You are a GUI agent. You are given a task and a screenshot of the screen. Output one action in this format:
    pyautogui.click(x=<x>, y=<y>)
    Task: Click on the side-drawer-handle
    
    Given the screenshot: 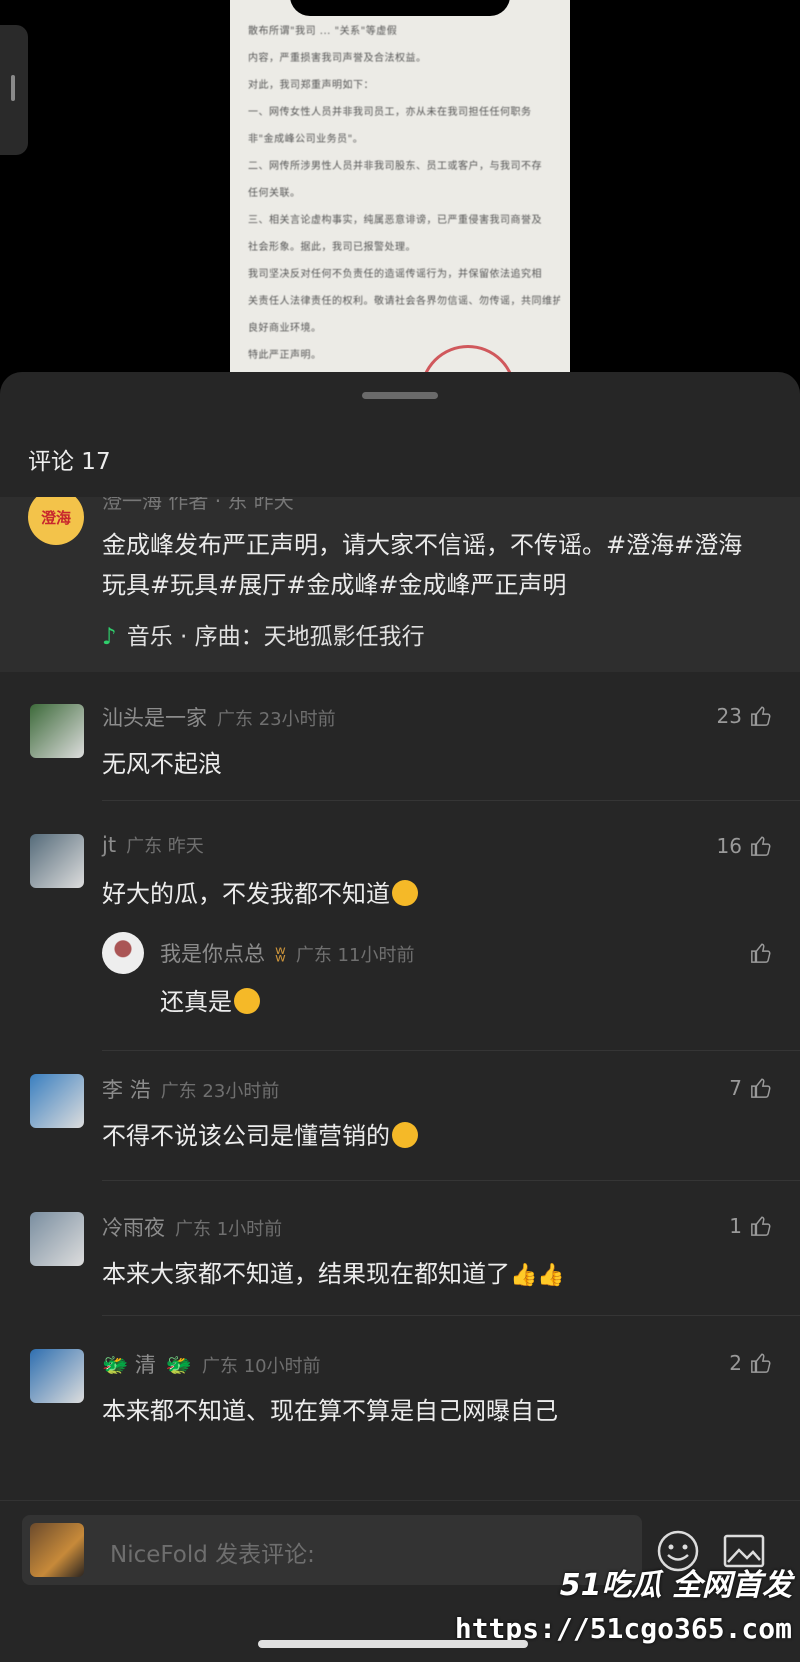 What is the action you would take?
    pyautogui.click(x=14, y=90)
    